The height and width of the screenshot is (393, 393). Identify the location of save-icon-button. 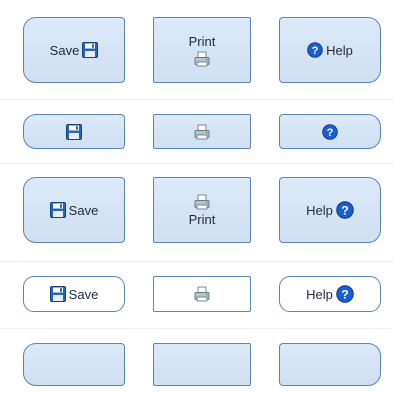
(74, 131).